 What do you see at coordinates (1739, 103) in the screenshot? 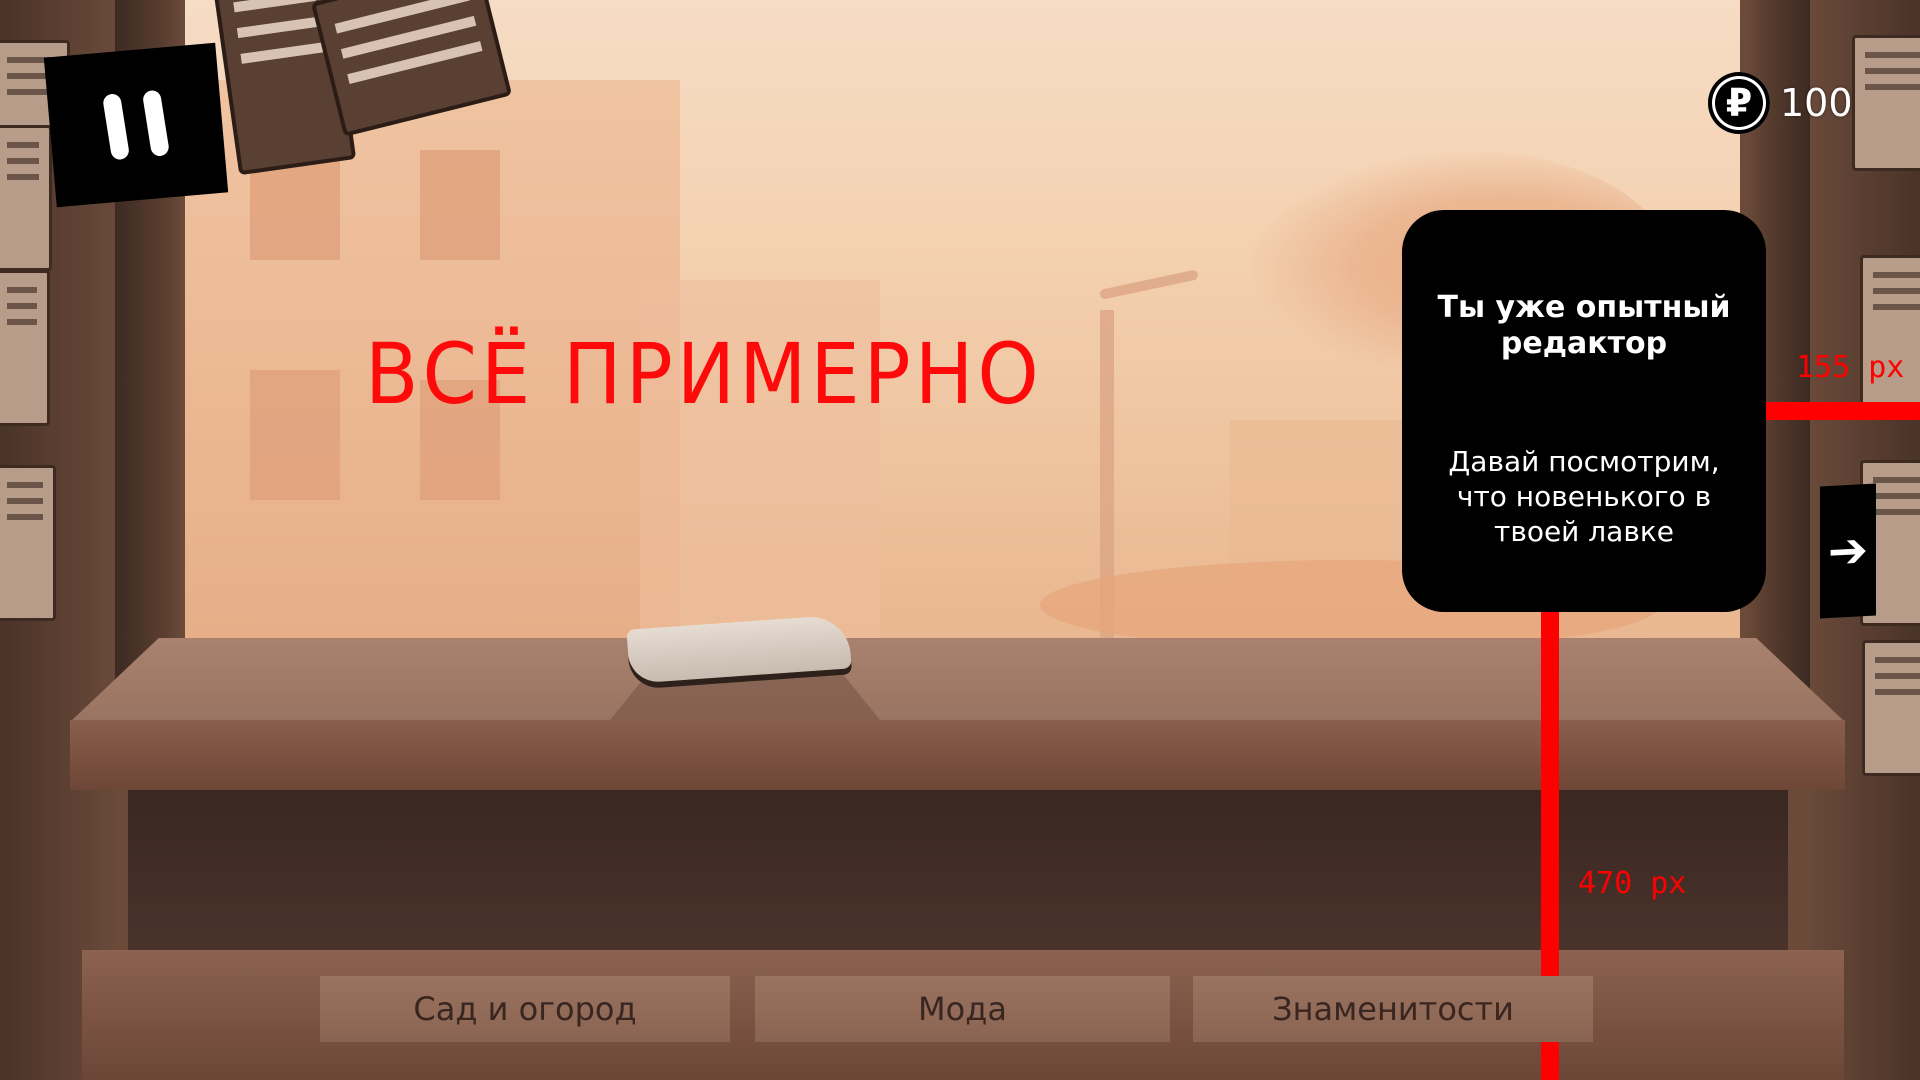
I see `ruble-coin-icon: ₽` at bounding box center [1739, 103].